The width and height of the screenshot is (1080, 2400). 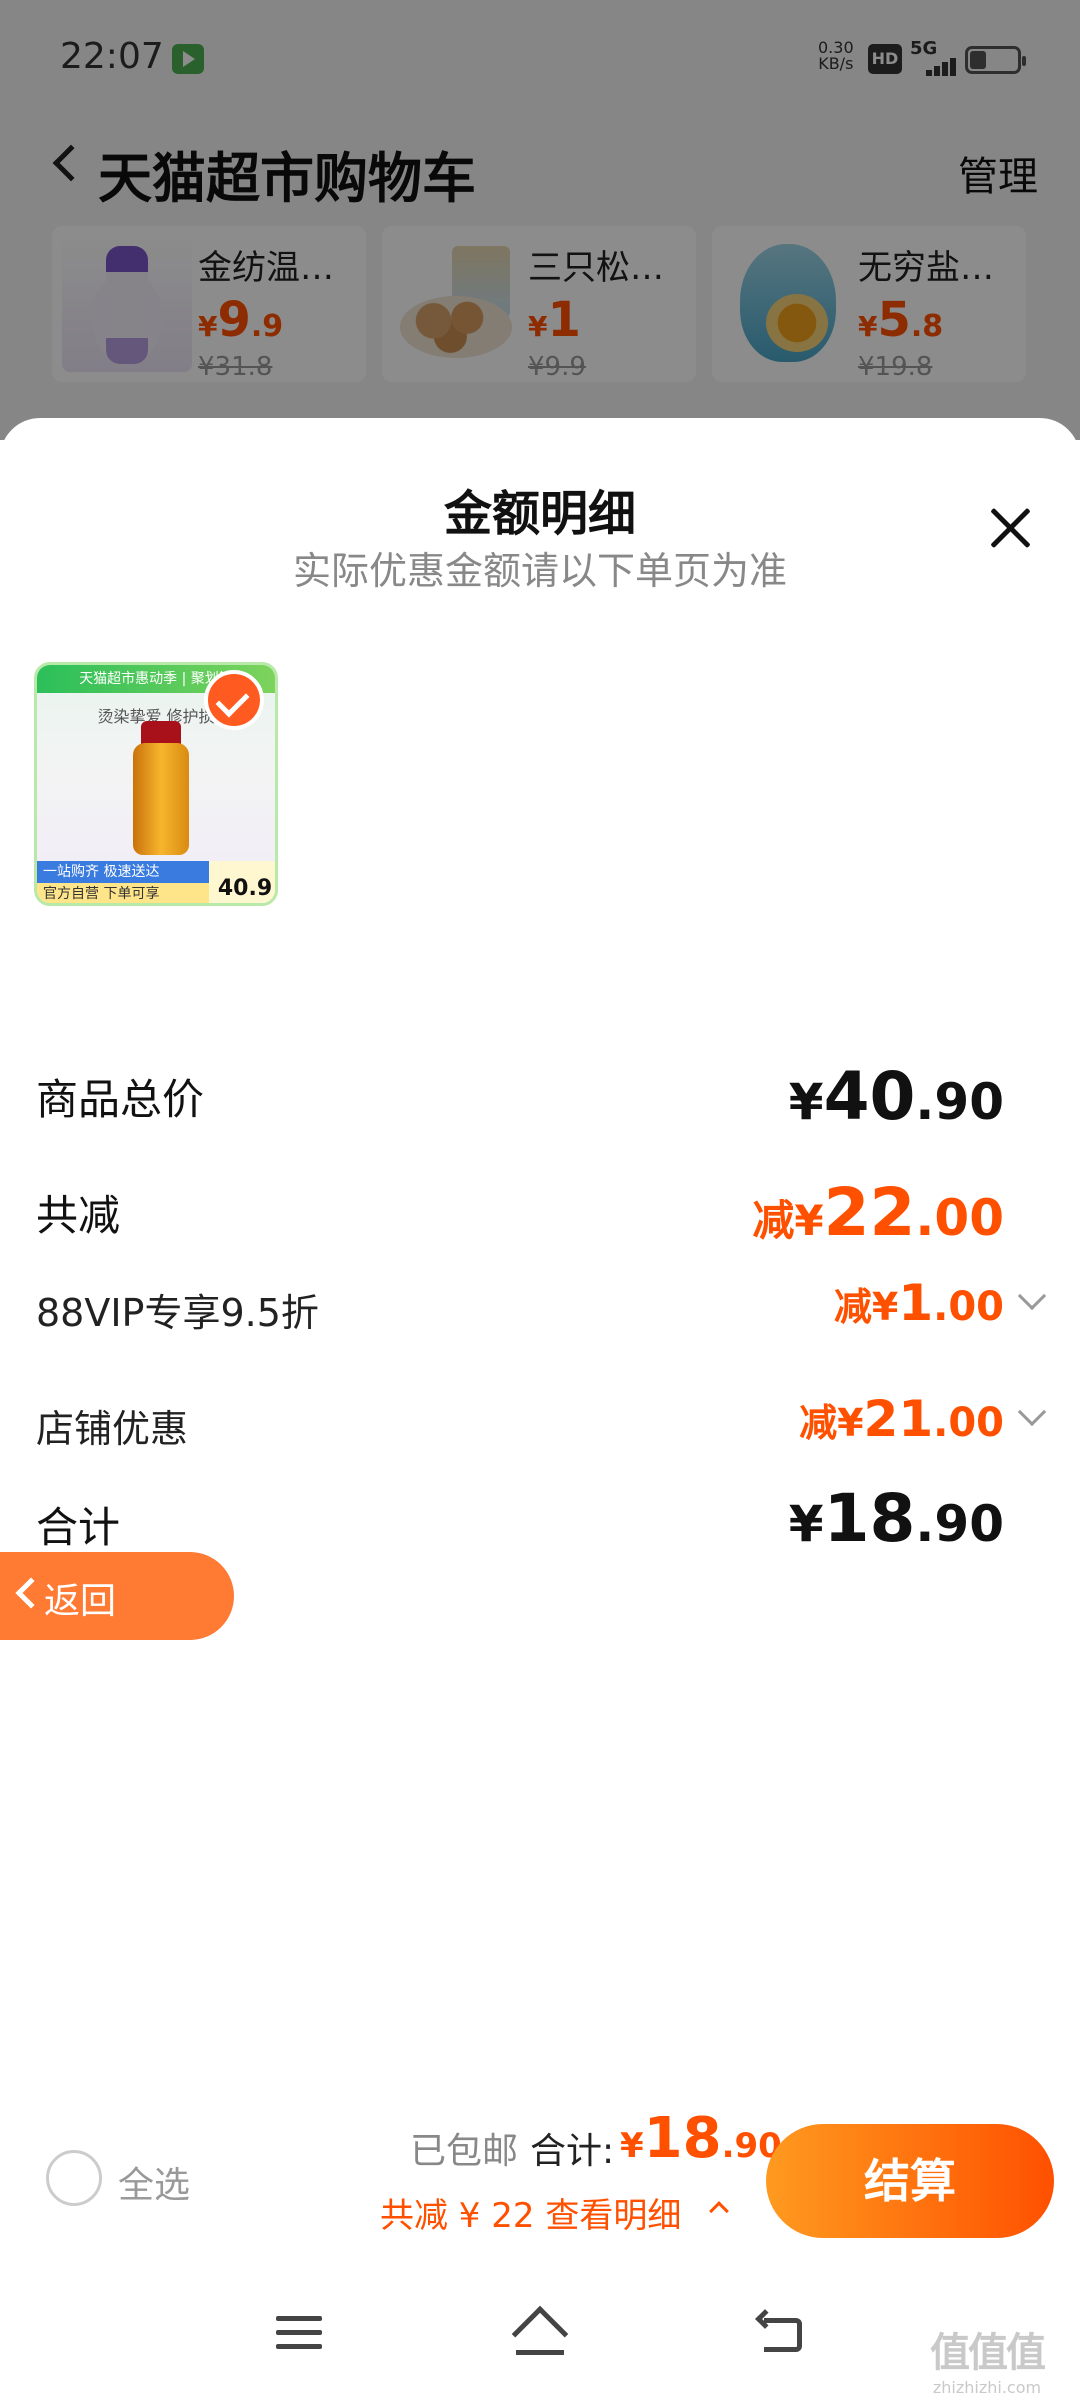 What do you see at coordinates (541, 1291) in the screenshot?
I see `vip-discount-row: 88VIP专享9.5折 减¥1.00` at bounding box center [541, 1291].